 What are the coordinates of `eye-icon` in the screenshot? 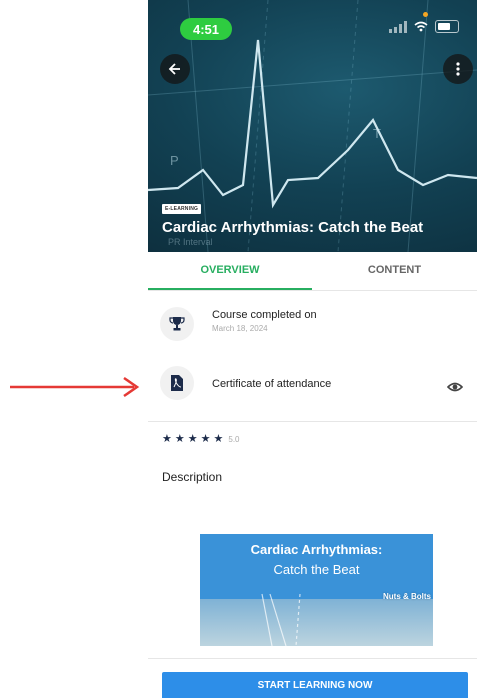 It's located at (455, 387).